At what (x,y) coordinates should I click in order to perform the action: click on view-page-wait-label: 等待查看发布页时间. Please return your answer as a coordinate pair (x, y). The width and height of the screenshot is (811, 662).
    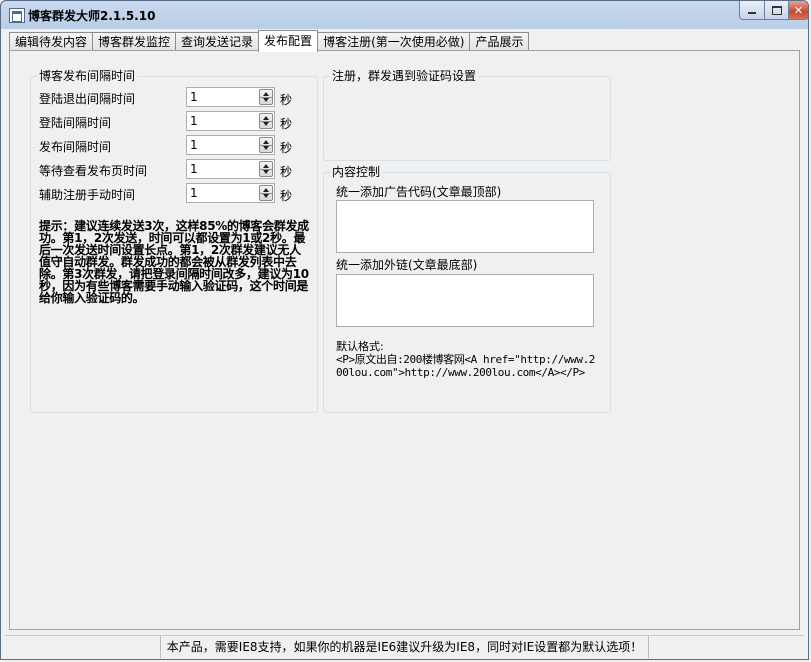
    Looking at the image, I should click on (93, 171).